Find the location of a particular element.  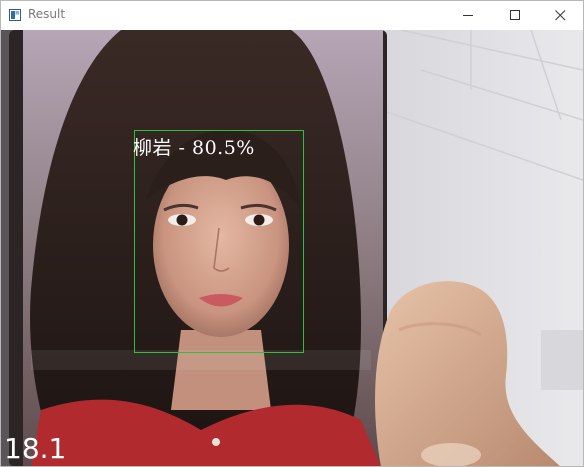

maximize-button is located at coordinates (515, 15).